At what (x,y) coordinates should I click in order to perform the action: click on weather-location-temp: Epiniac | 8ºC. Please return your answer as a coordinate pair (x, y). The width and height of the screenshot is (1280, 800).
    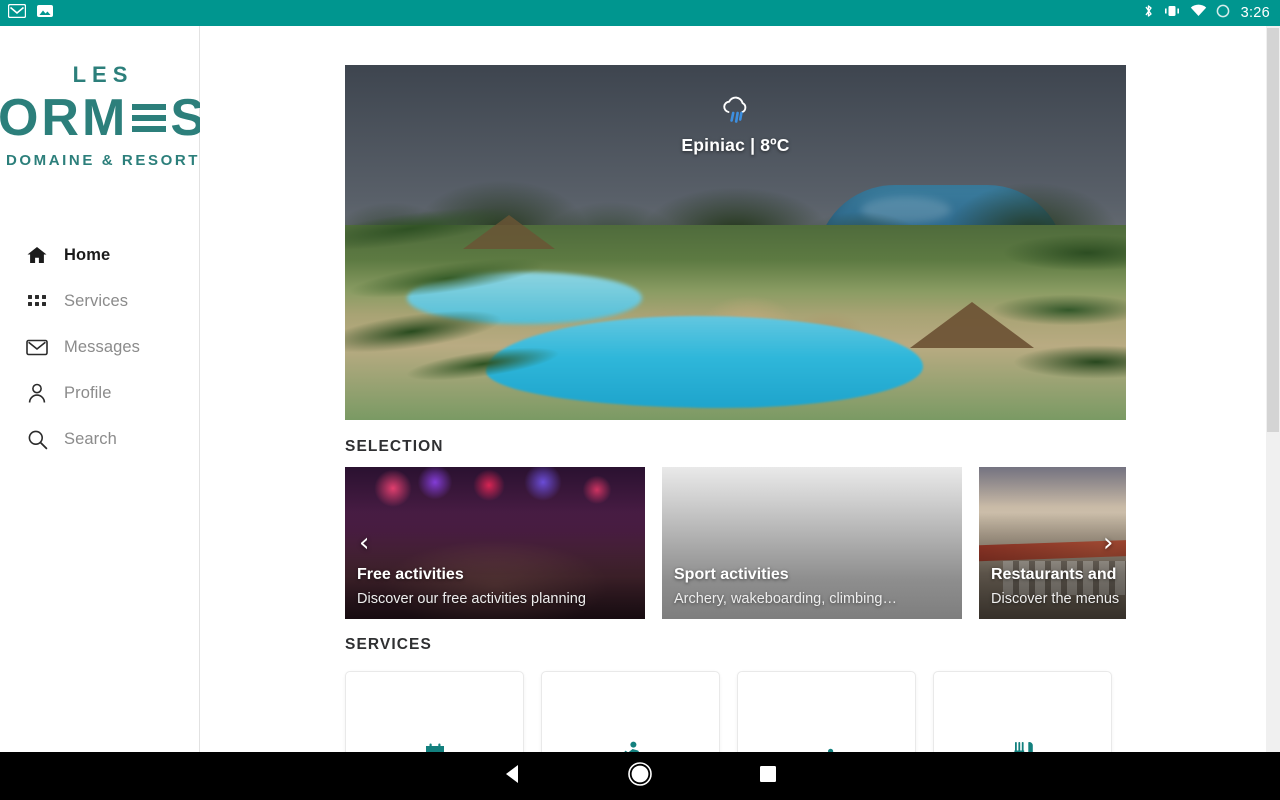
    Looking at the image, I should click on (735, 145).